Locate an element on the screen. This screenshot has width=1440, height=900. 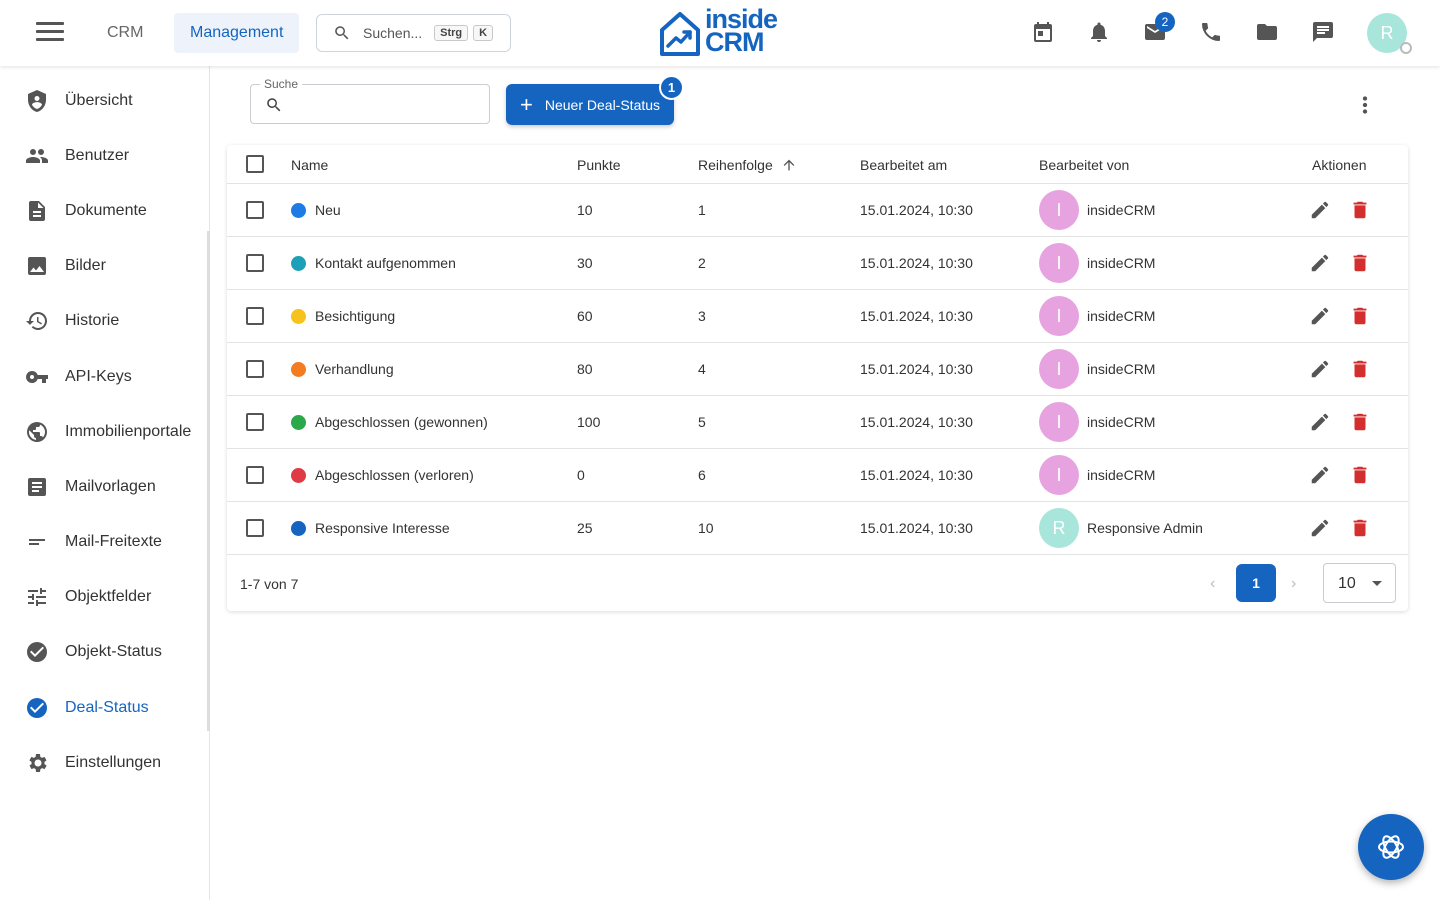
phone-icon is located at coordinates (1212, 33).